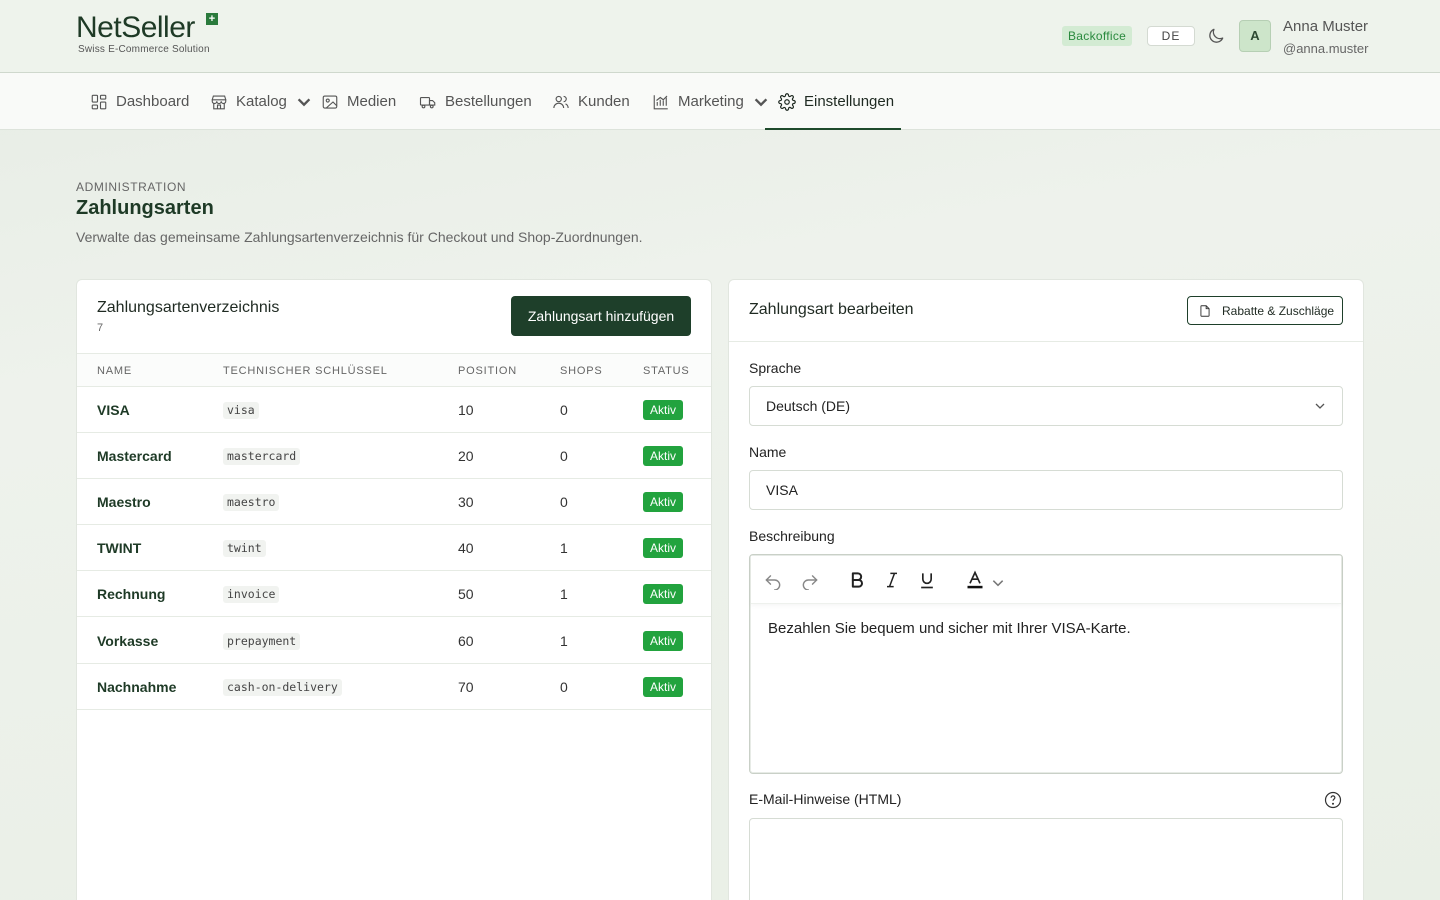  Describe the element at coordinates (394, 594) in the screenshot. I see `table-row: Rechnung invoice 50 1 Aktiv` at that location.